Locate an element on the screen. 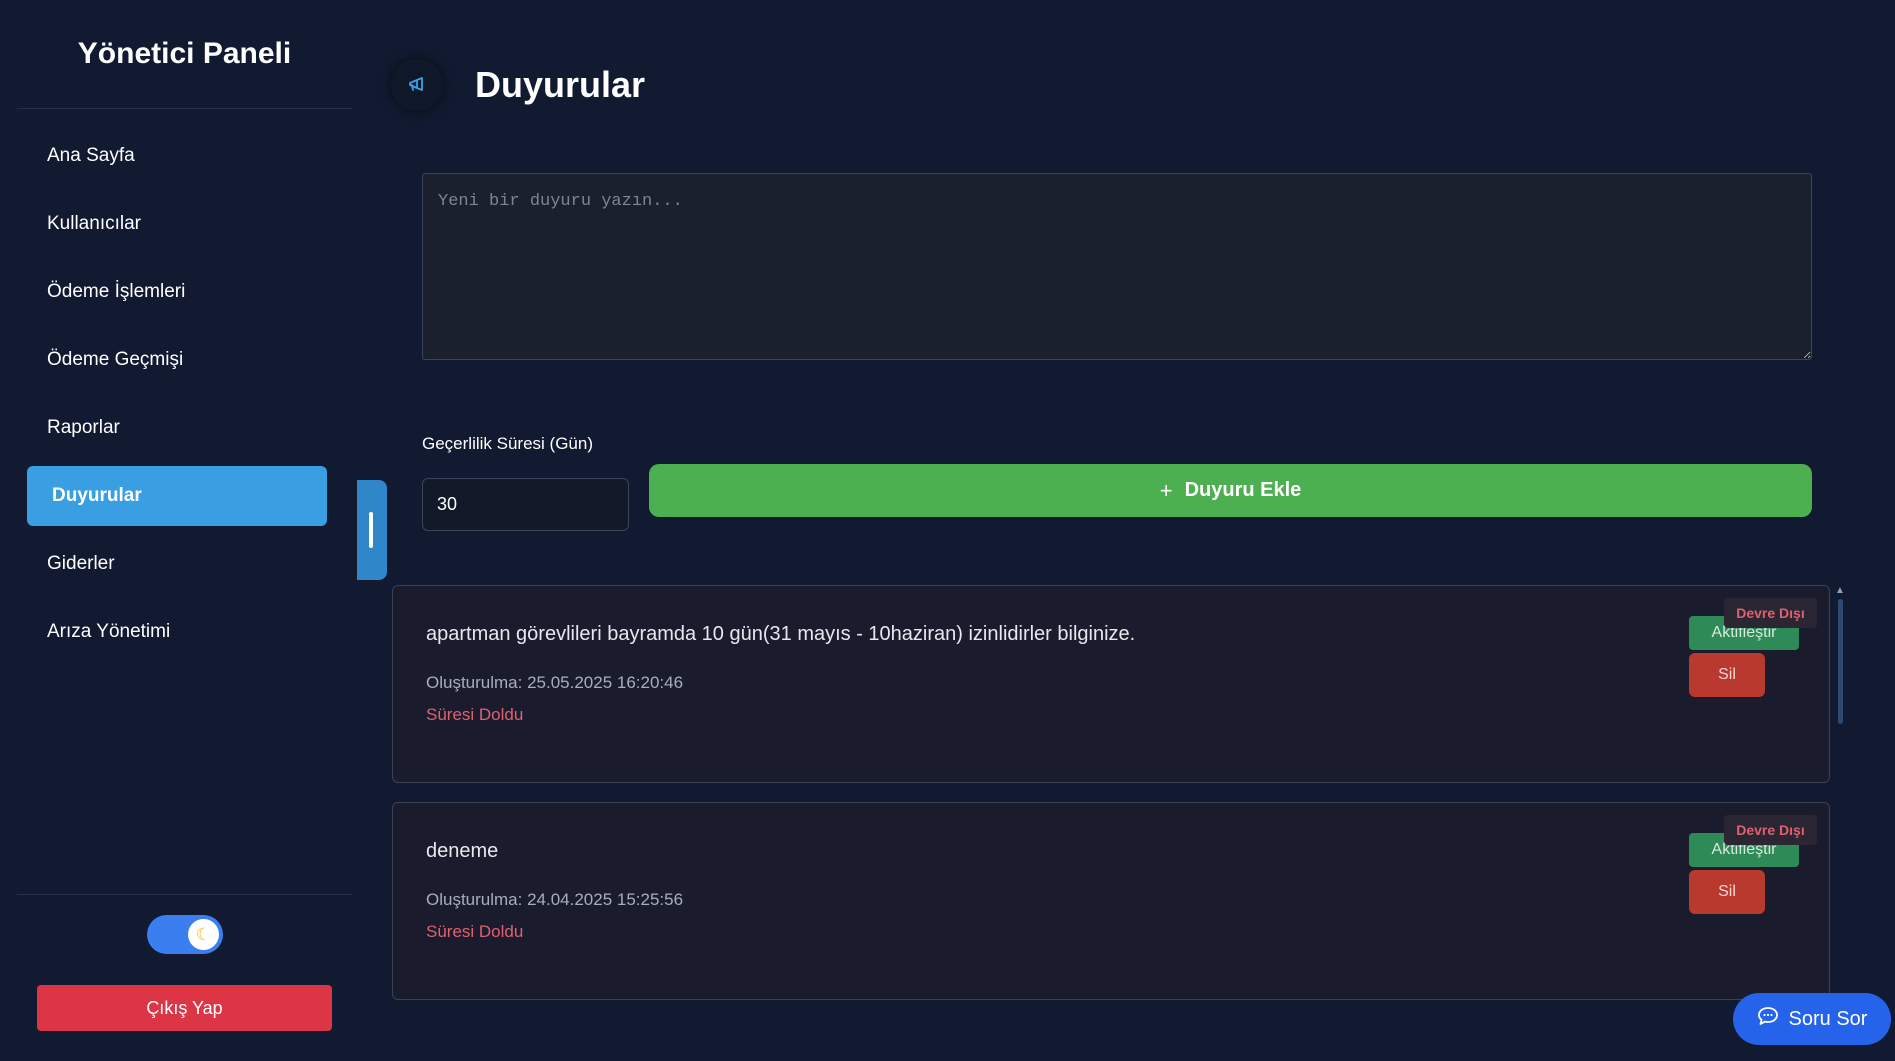  sidebar-item-kullanicilar: Kullanıcılar is located at coordinates (177, 224).